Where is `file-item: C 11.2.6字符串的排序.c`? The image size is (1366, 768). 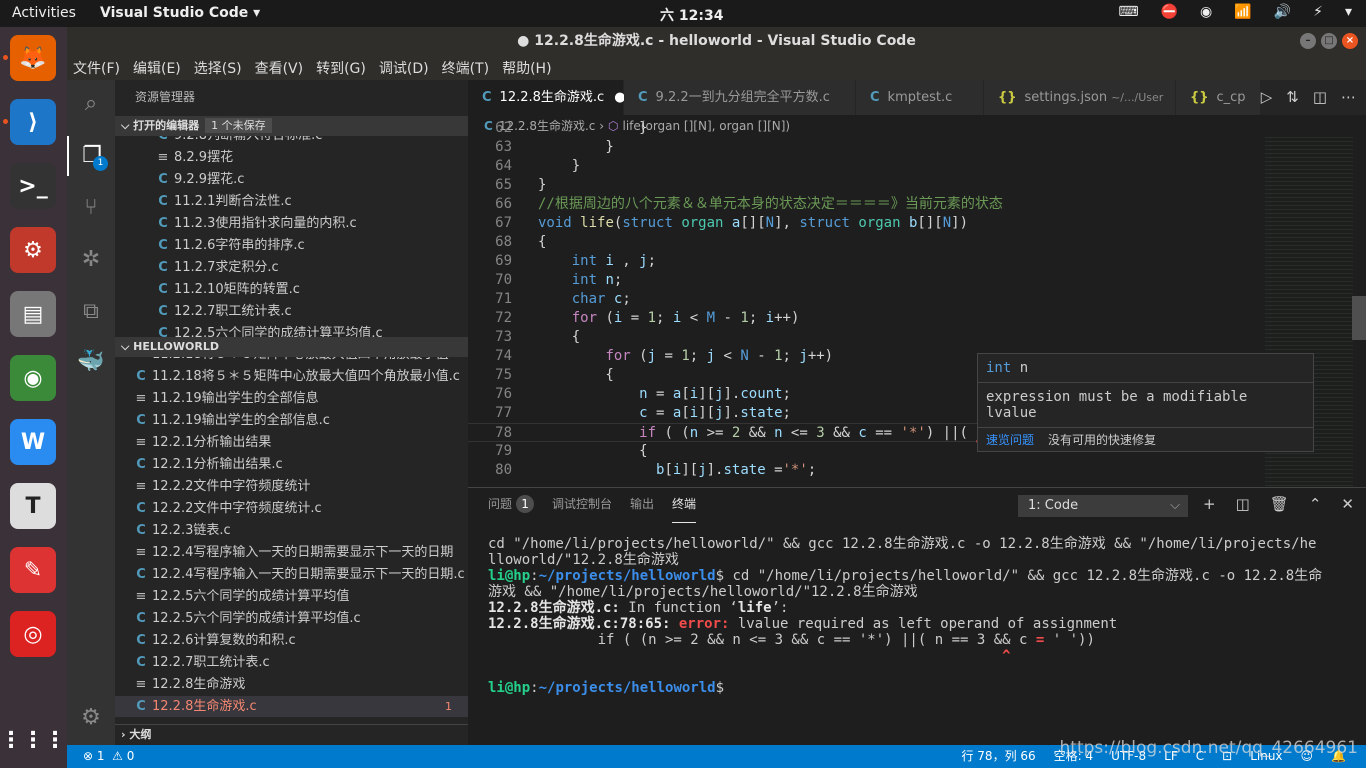 file-item: C 11.2.6字符串的排序.c is located at coordinates (291, 246).